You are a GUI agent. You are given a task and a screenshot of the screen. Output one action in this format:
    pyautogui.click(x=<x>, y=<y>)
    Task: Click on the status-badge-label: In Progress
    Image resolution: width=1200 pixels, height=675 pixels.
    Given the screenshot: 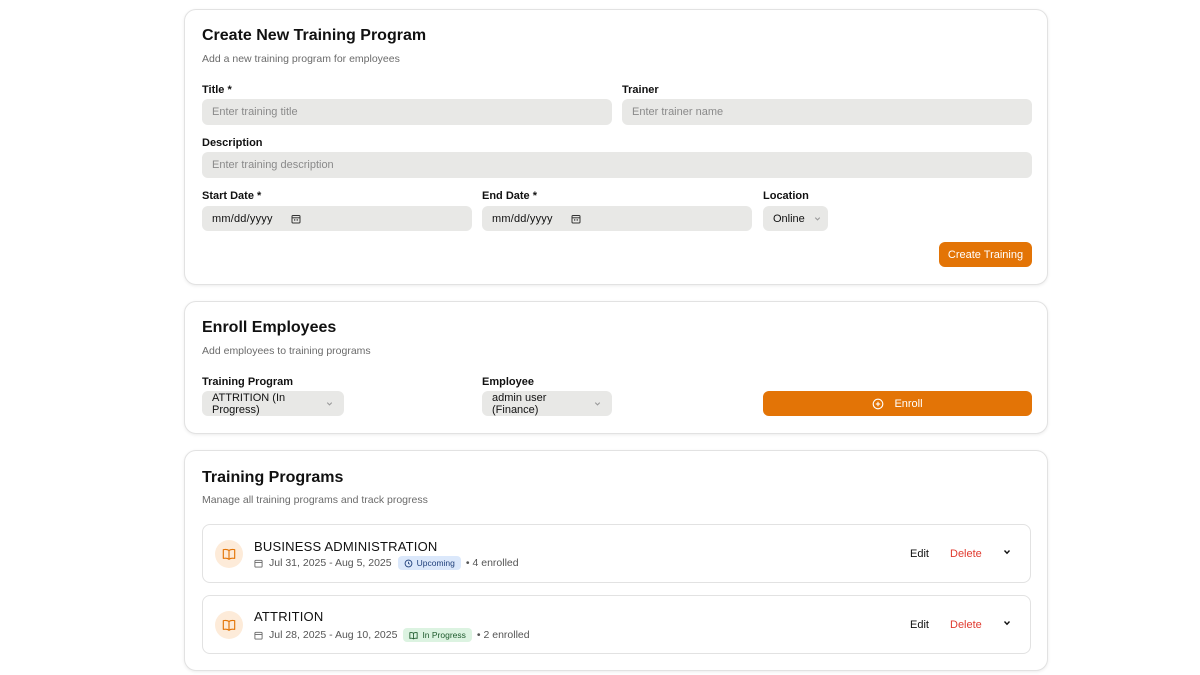 What is the action you would take?
    pyautogui.click(x=444, y=635)
    